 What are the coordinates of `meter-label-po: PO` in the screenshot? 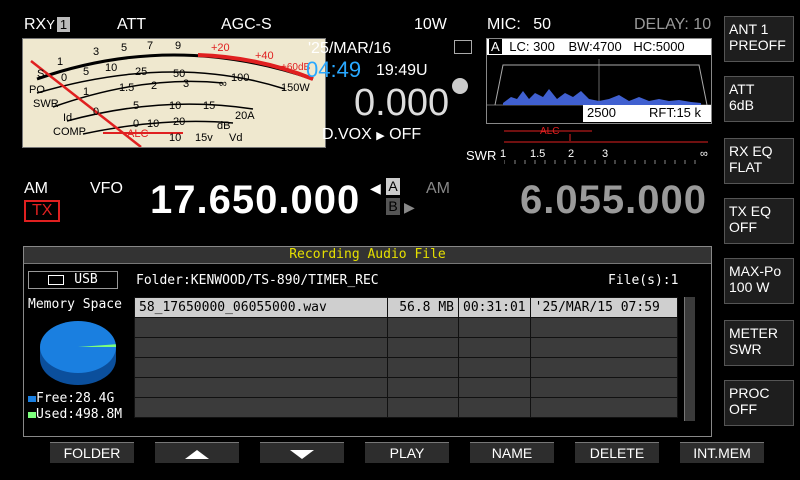 It's located at (37, 90).